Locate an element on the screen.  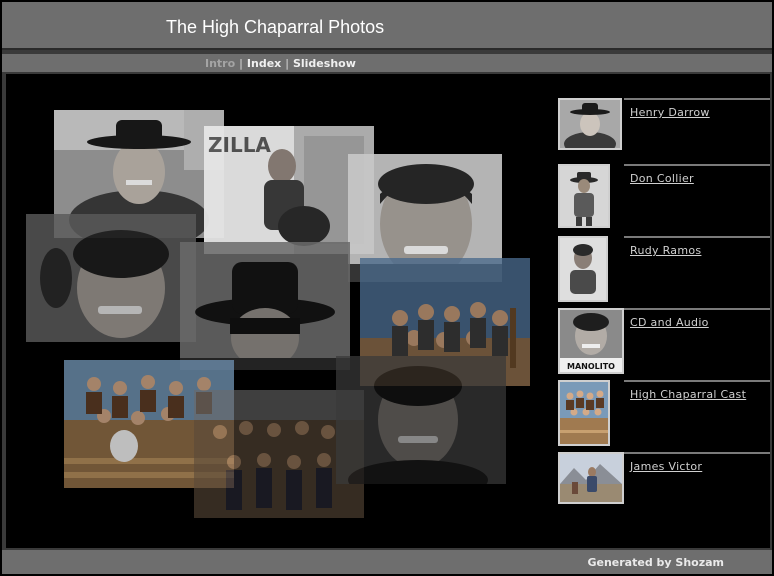
link-high-chaparral-cast: High Chaparral Cast is located at coordinates (688, 394).